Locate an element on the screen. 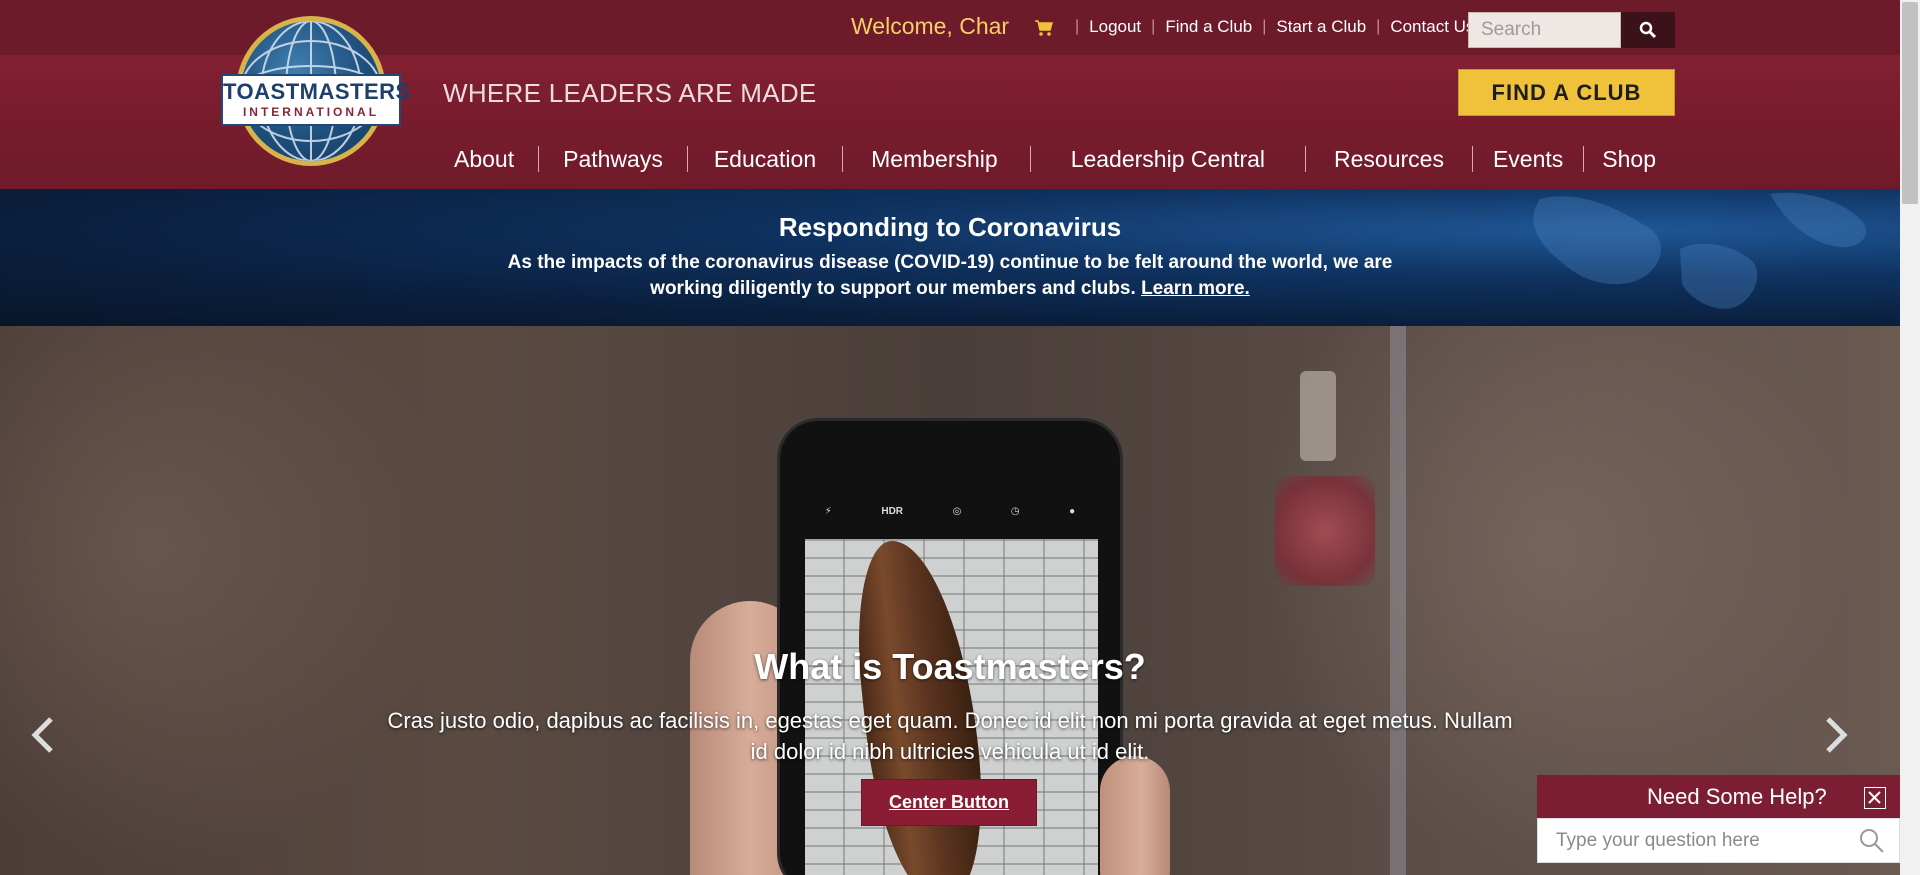 This screenshot has height=875, width=1920. help-widget: Need Some Help? is located at coordinates (1718, 819).